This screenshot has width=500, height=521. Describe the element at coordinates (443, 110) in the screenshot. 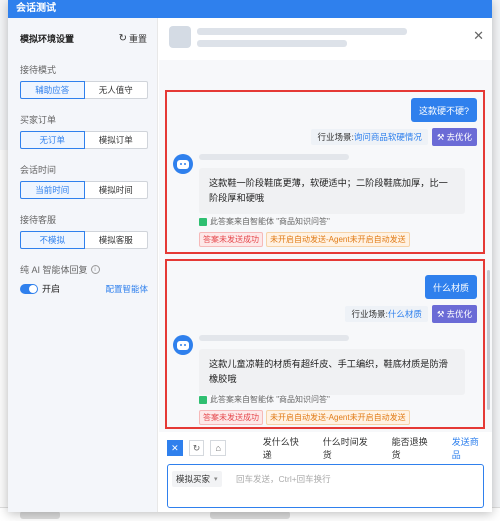

I see `user-message: 这款硬不硬?` at that location.